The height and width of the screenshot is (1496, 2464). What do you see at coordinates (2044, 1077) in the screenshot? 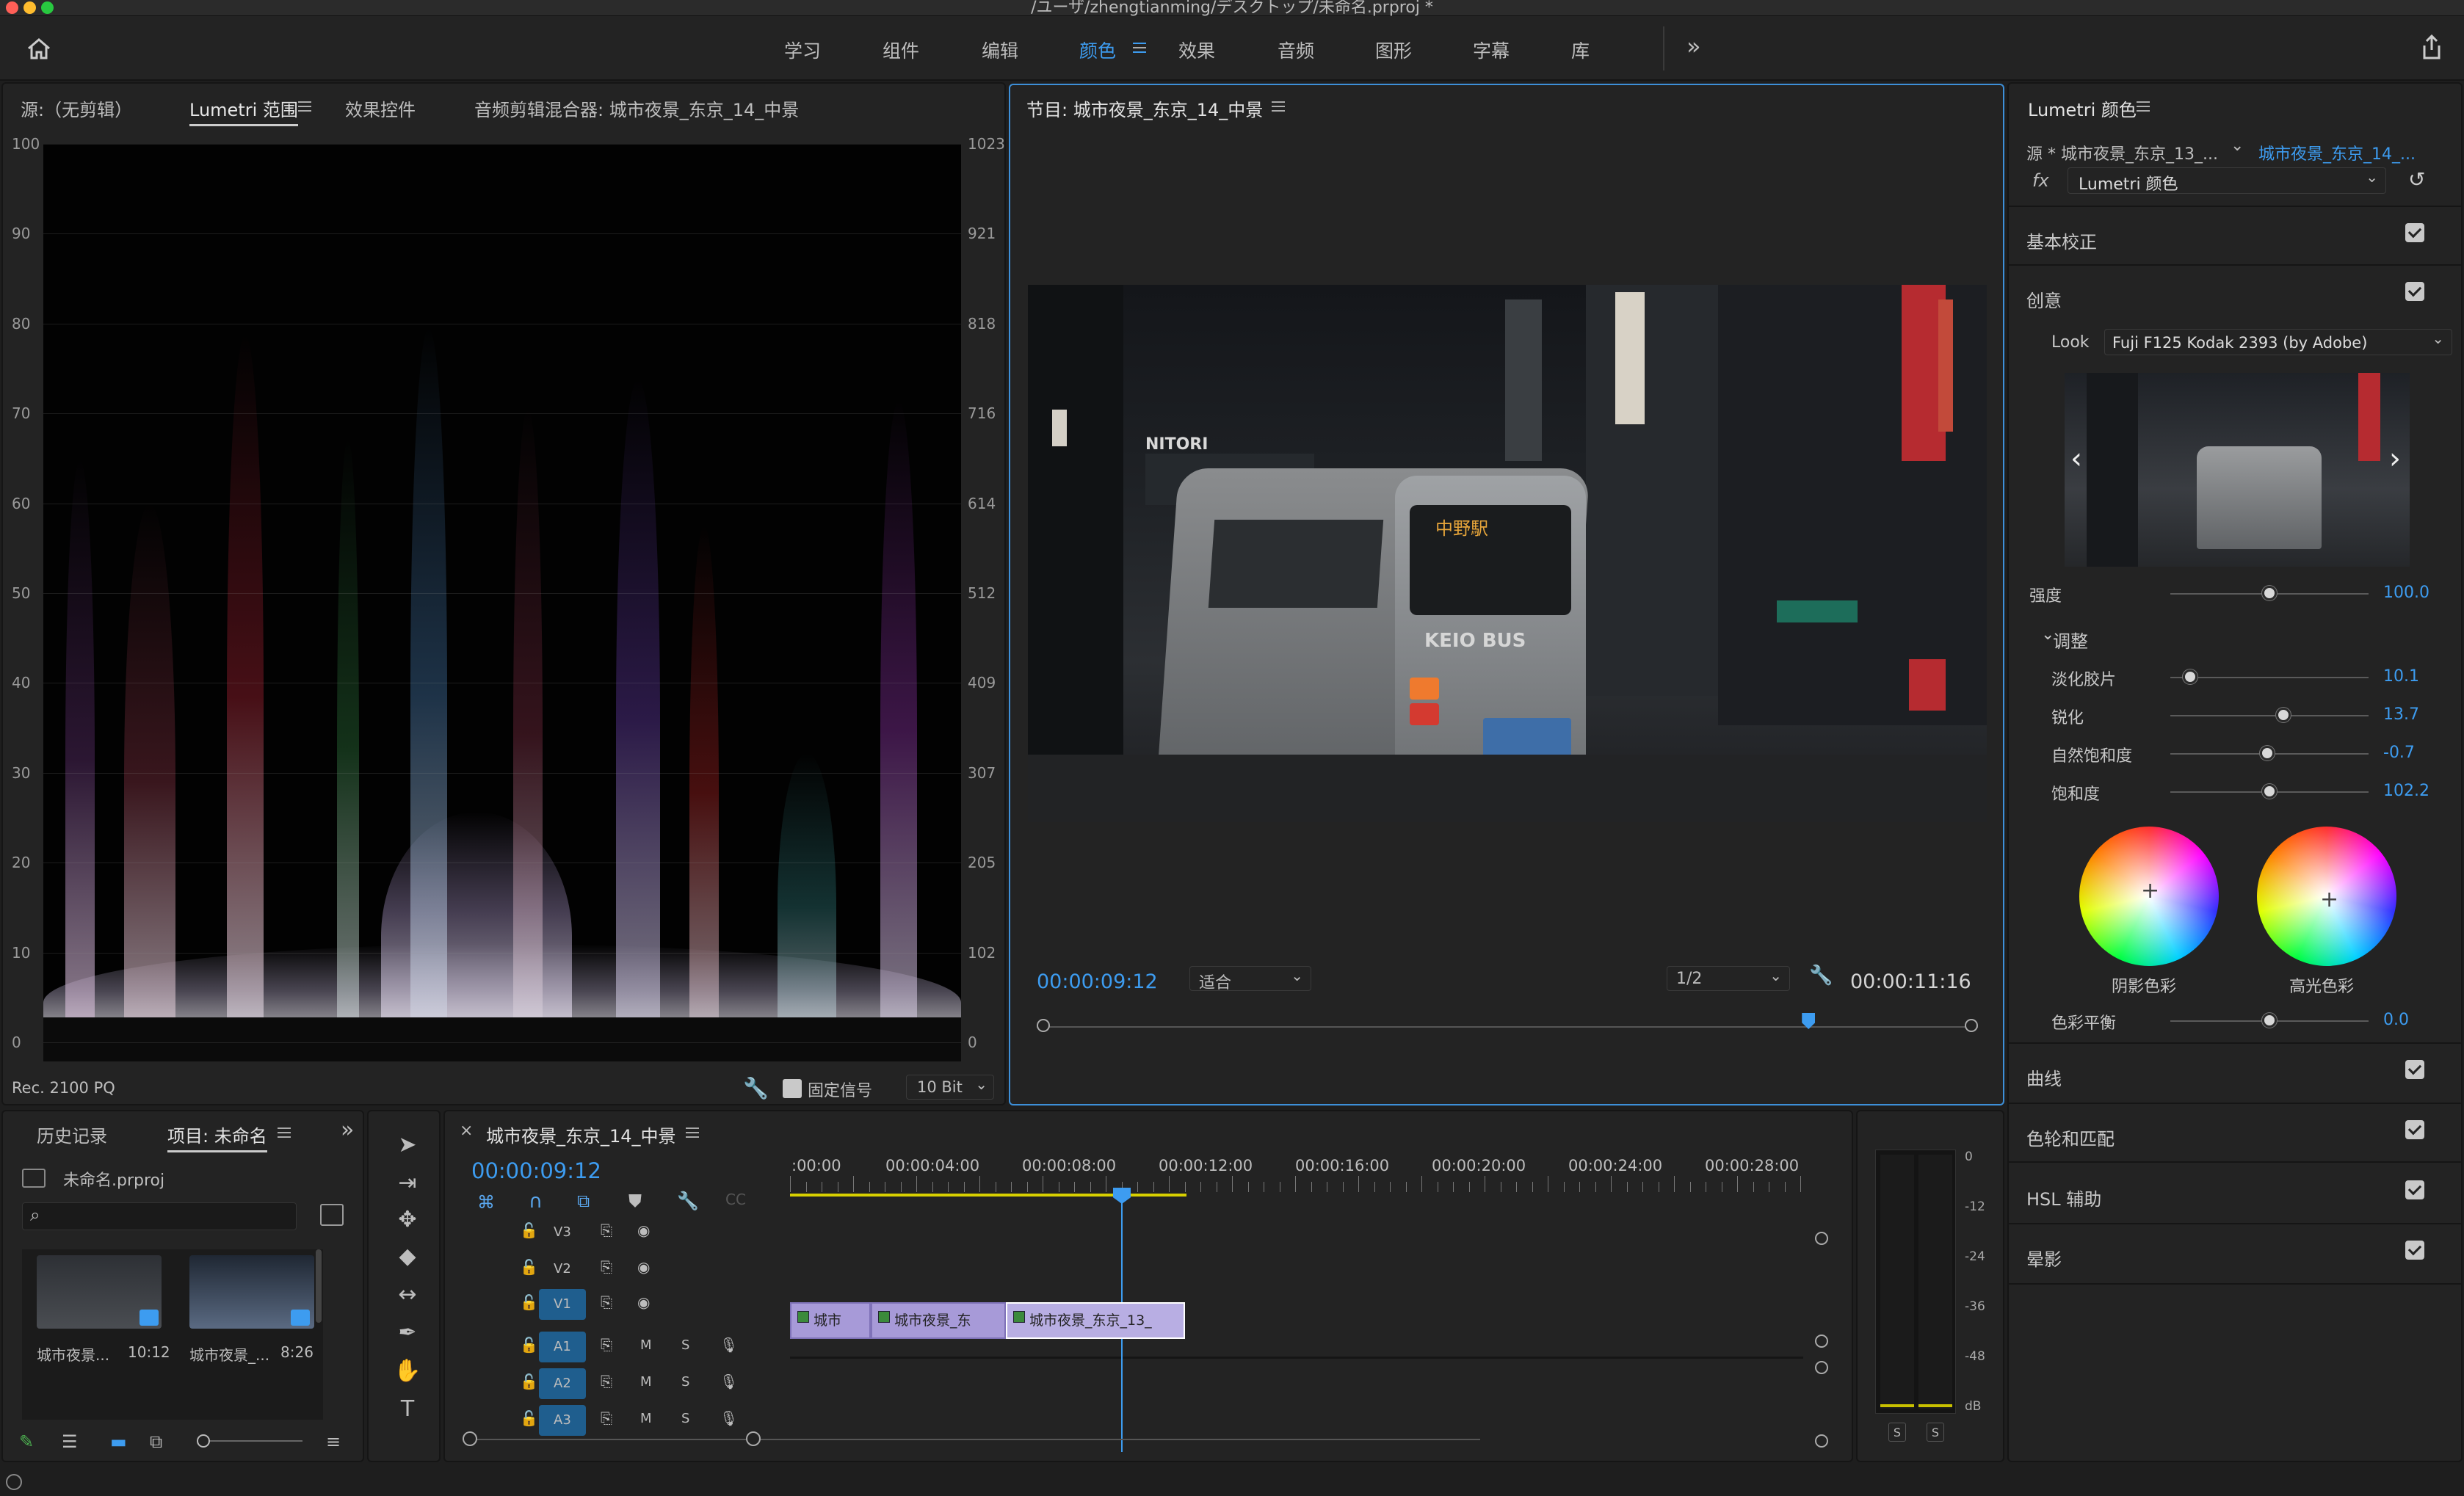
I see `section-curves: 曲线` at bounding box center [2044, 1077].